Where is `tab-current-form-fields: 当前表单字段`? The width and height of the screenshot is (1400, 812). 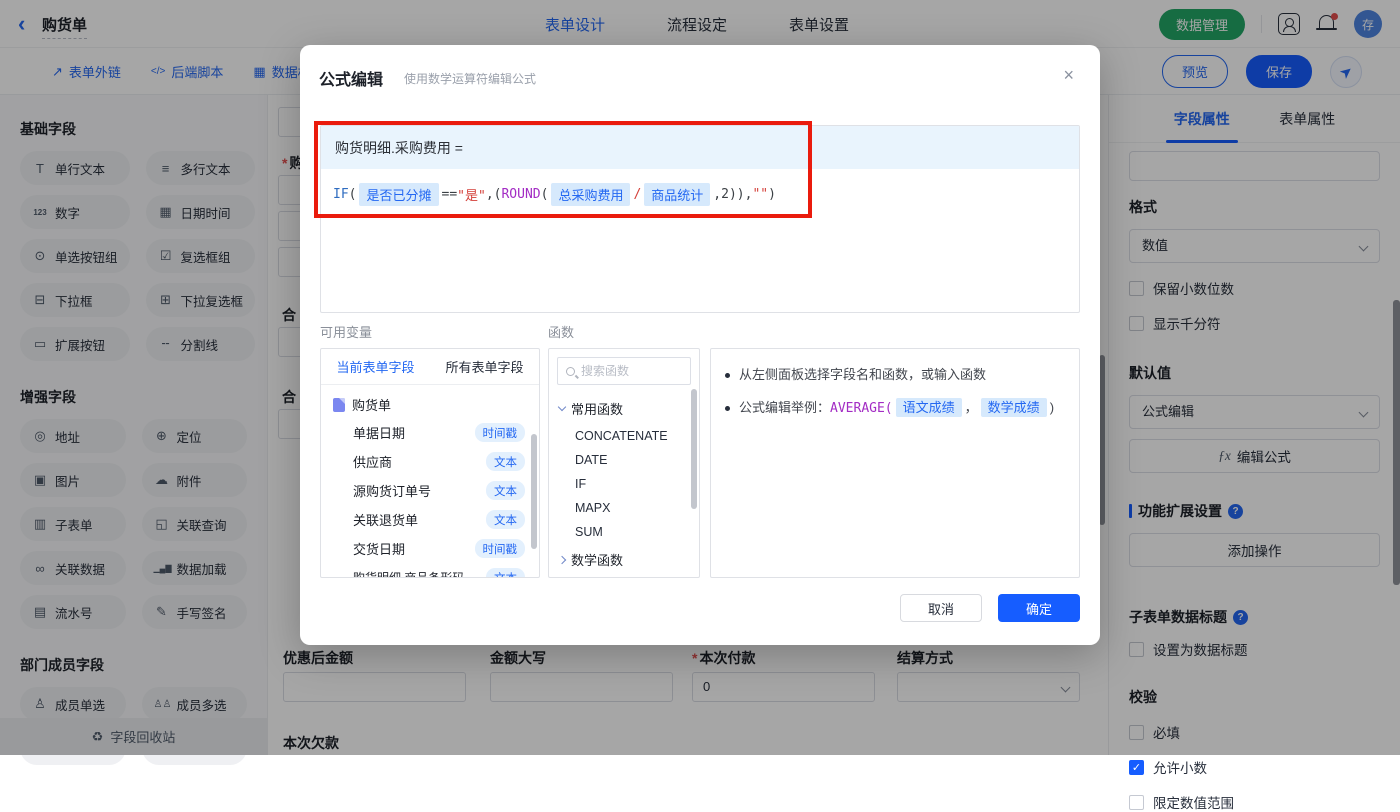 tab-current-form-fields: 当前表单字段 is located at coordinates (375, 366).